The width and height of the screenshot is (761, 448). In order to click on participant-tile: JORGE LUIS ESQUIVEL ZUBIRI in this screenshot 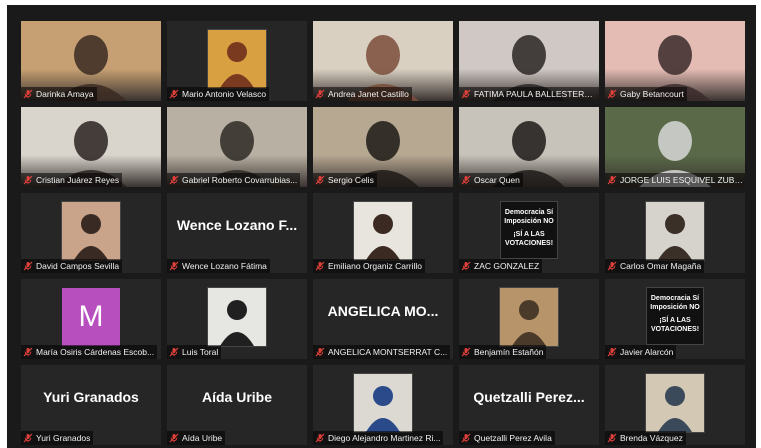, I will do `click(675, 147)`.